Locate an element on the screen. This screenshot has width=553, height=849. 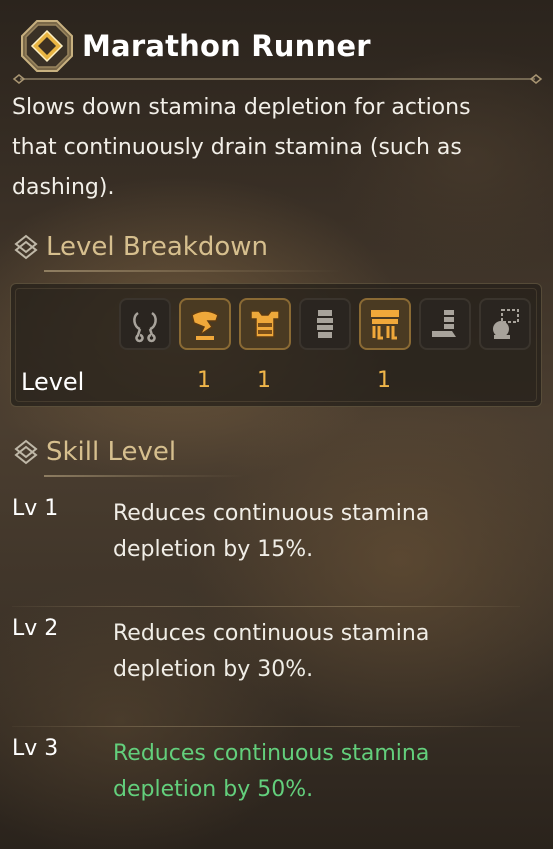
decoration-icon is located at coordinates (505, 324).